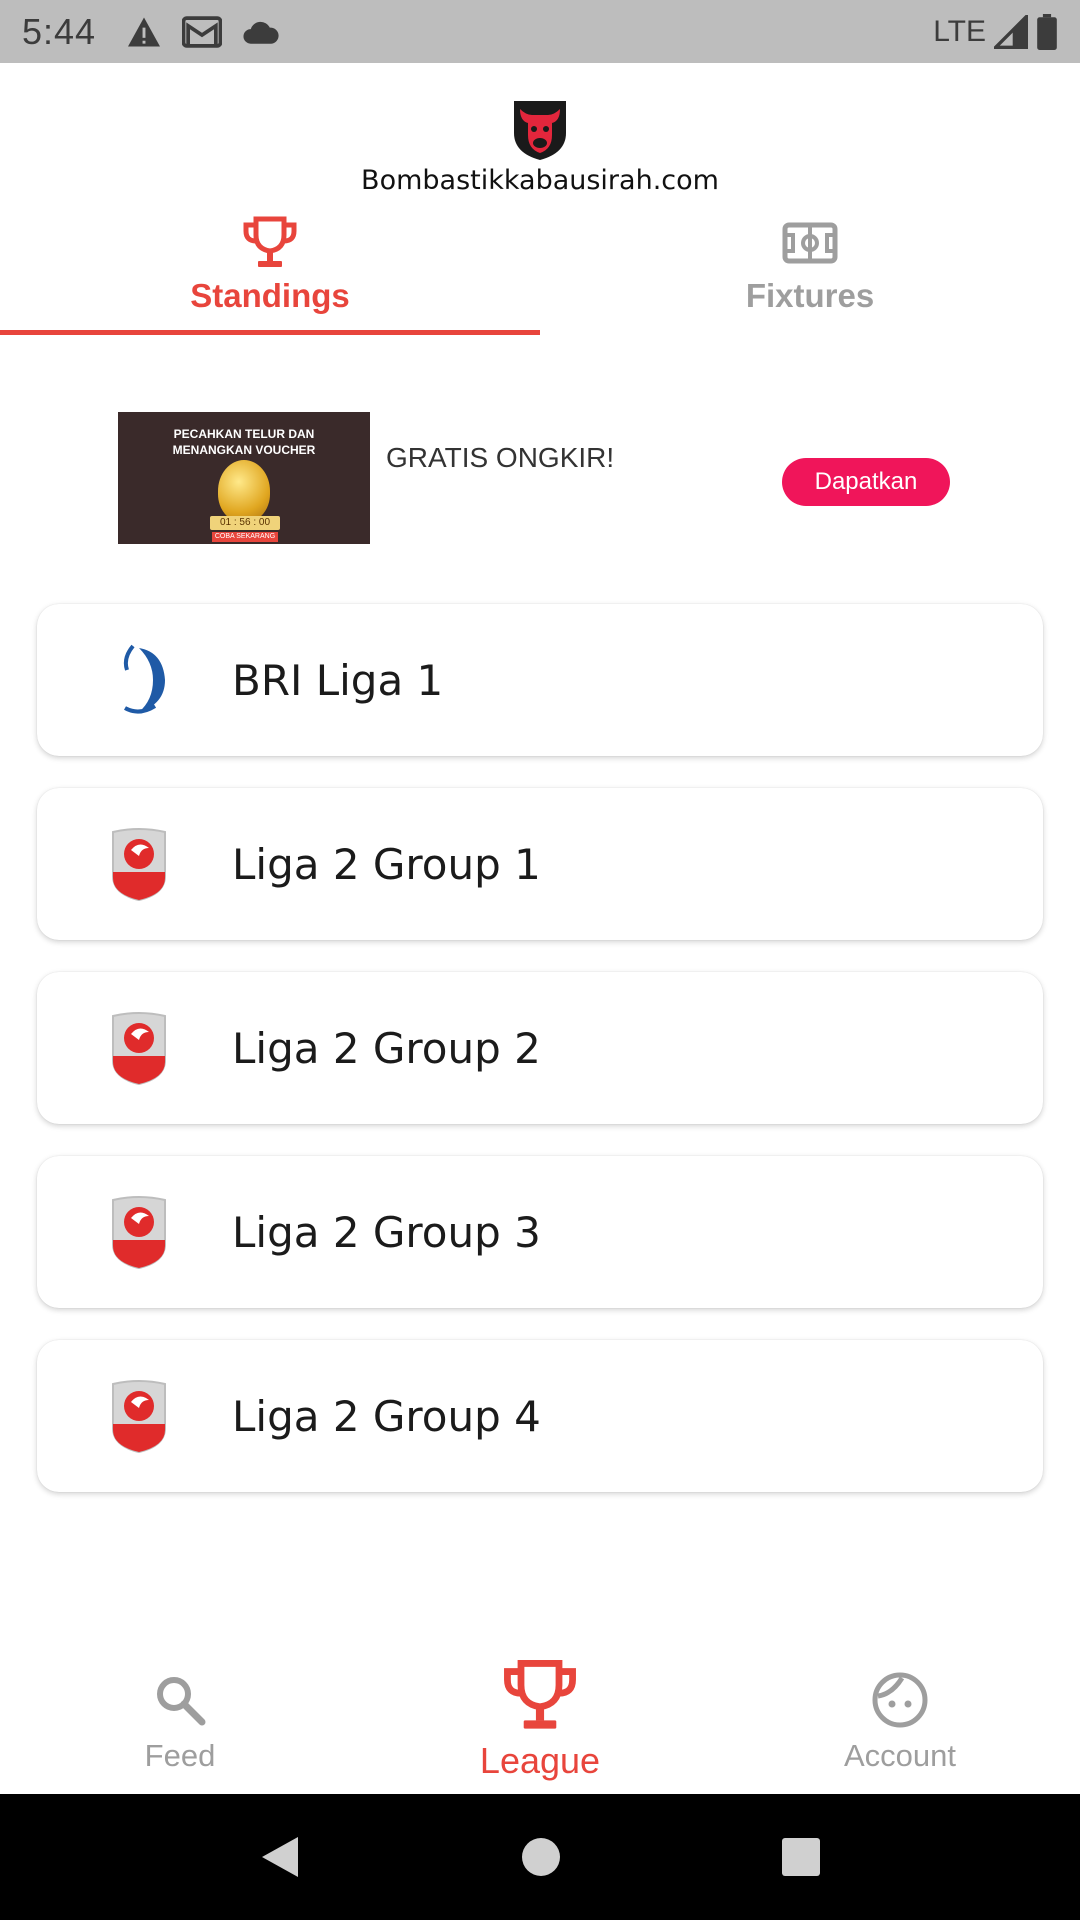 This screenshot has height=1920, width=1080. Describe the element at coordinates (540, 1760) in the screenshot. I see `nav-league-label: League` at that location.